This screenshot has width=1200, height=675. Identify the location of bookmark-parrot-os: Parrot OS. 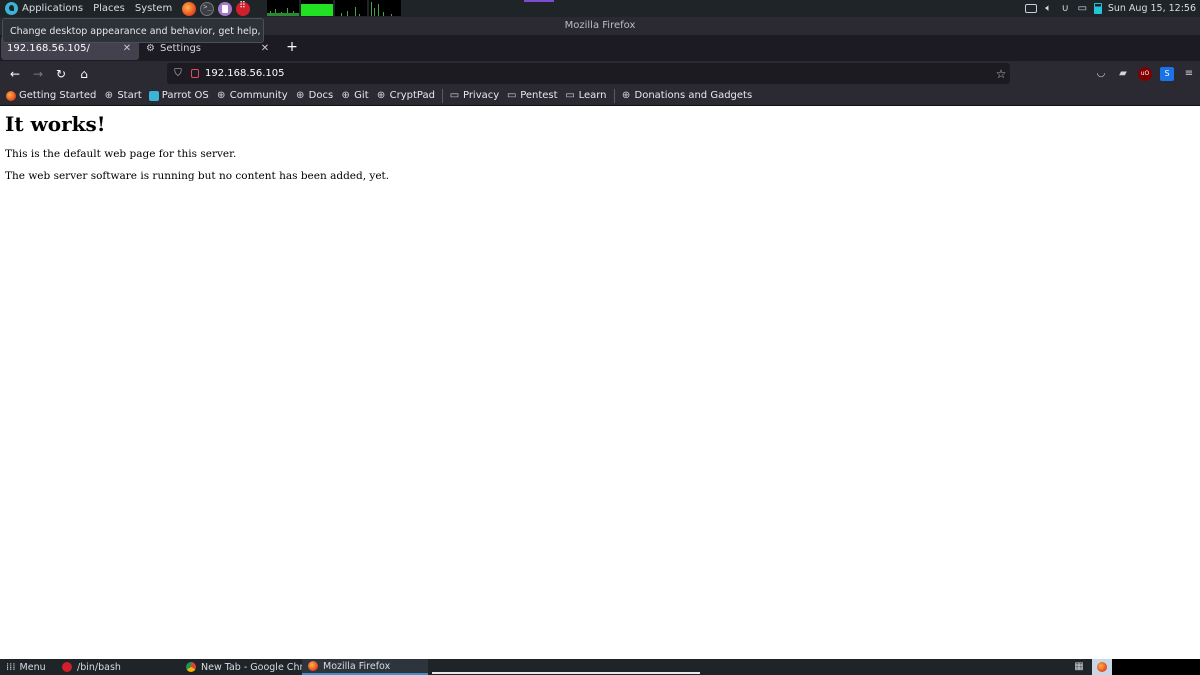
(178, 95).